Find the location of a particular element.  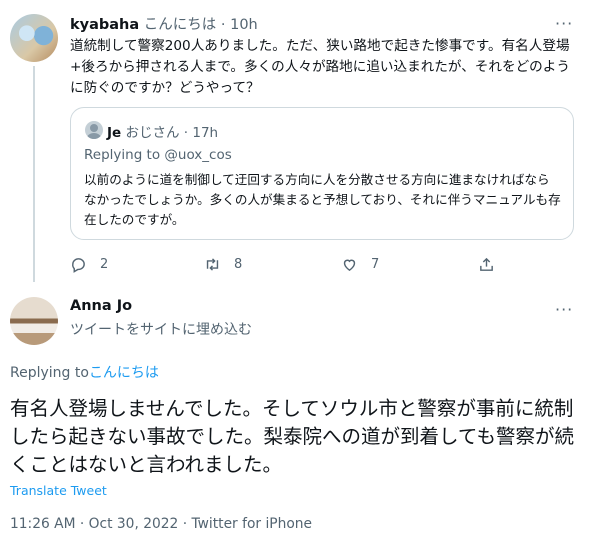

heart-icon is located at coordinates (349, 265).